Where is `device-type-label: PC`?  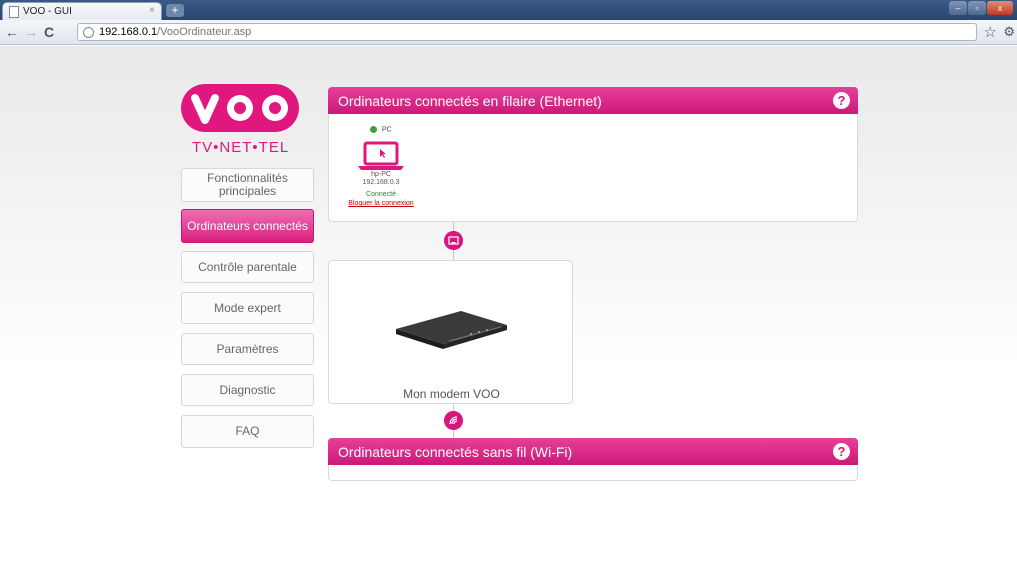
device-type-label: PC is located at coordinates (386, 130).